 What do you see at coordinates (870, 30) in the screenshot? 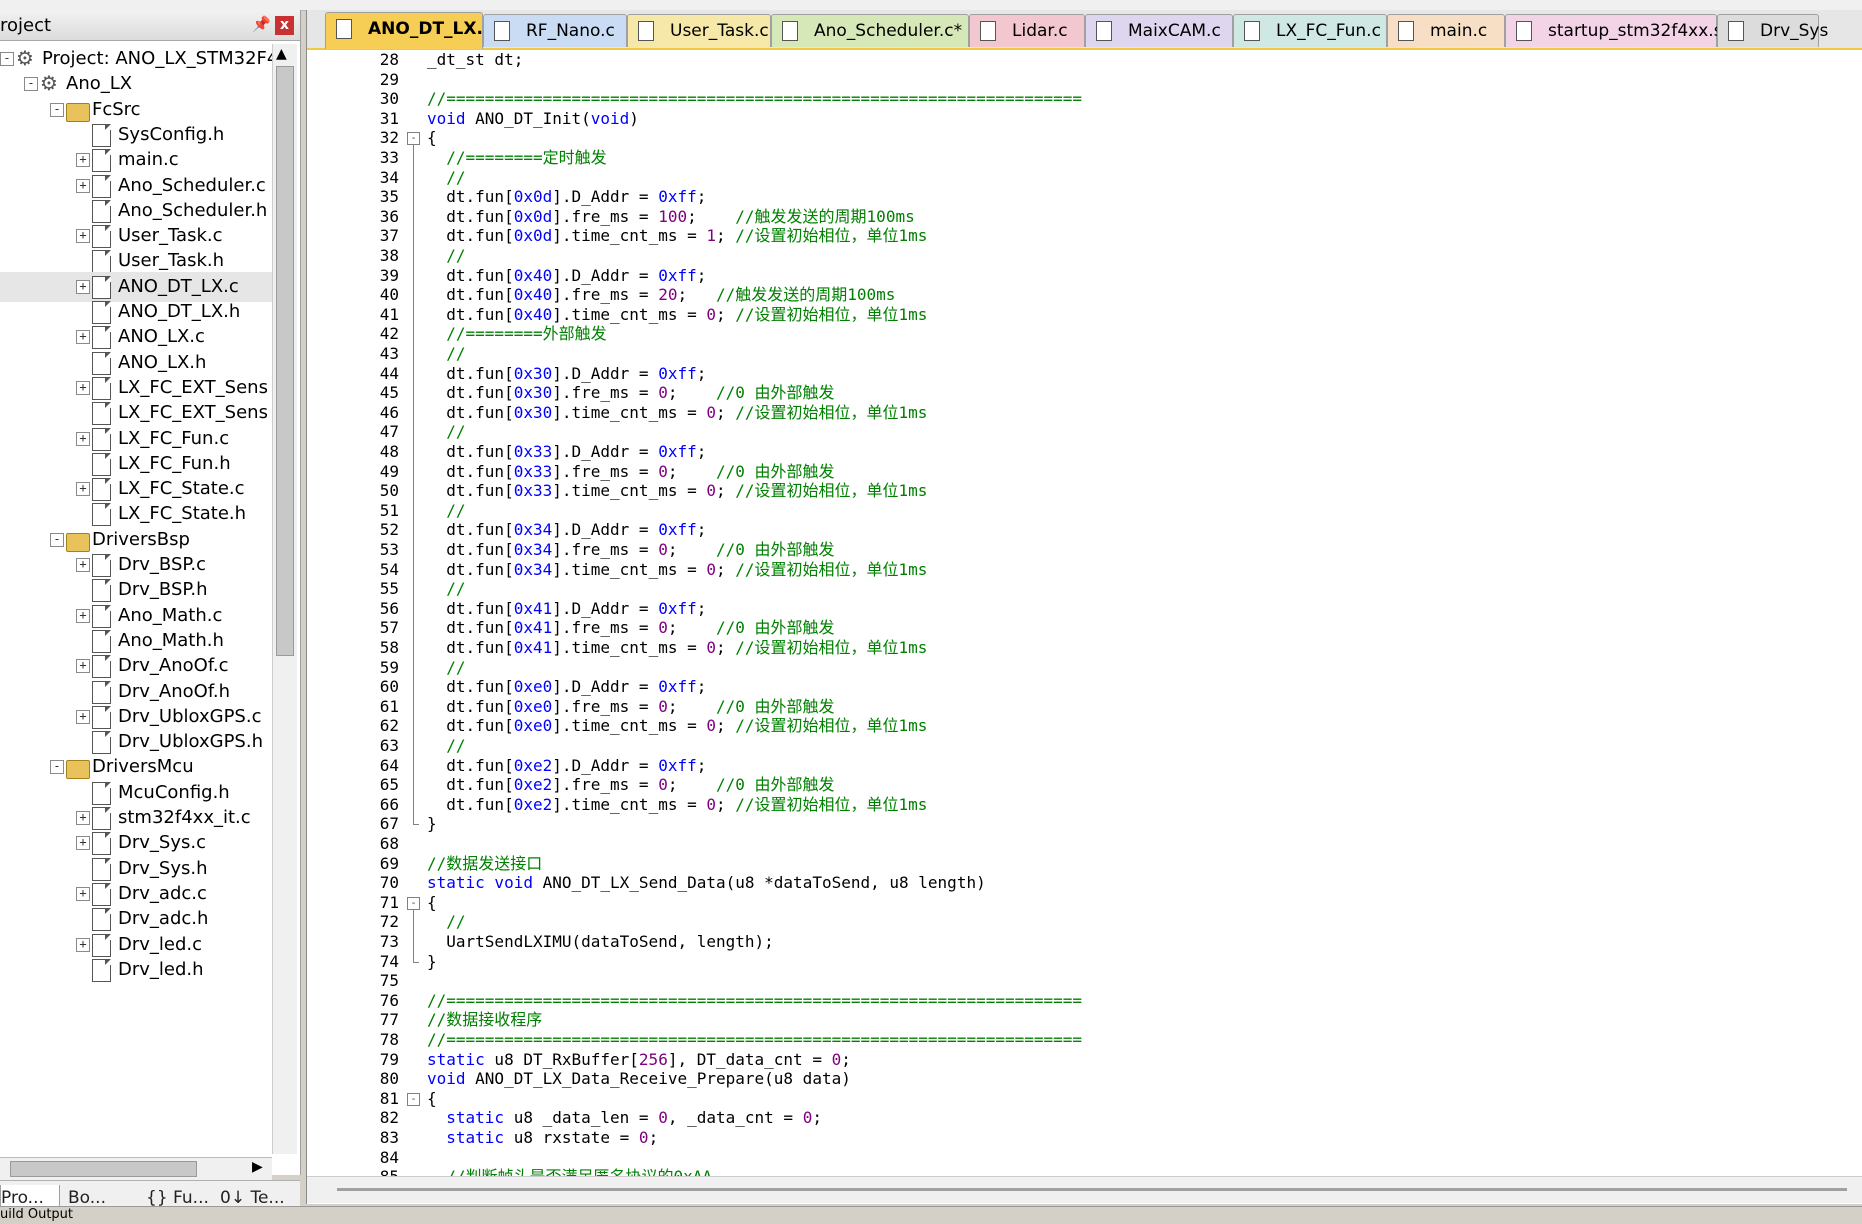
I see `file-tab: Ano_Scheduler.c*` at bounding box center [870, 30].